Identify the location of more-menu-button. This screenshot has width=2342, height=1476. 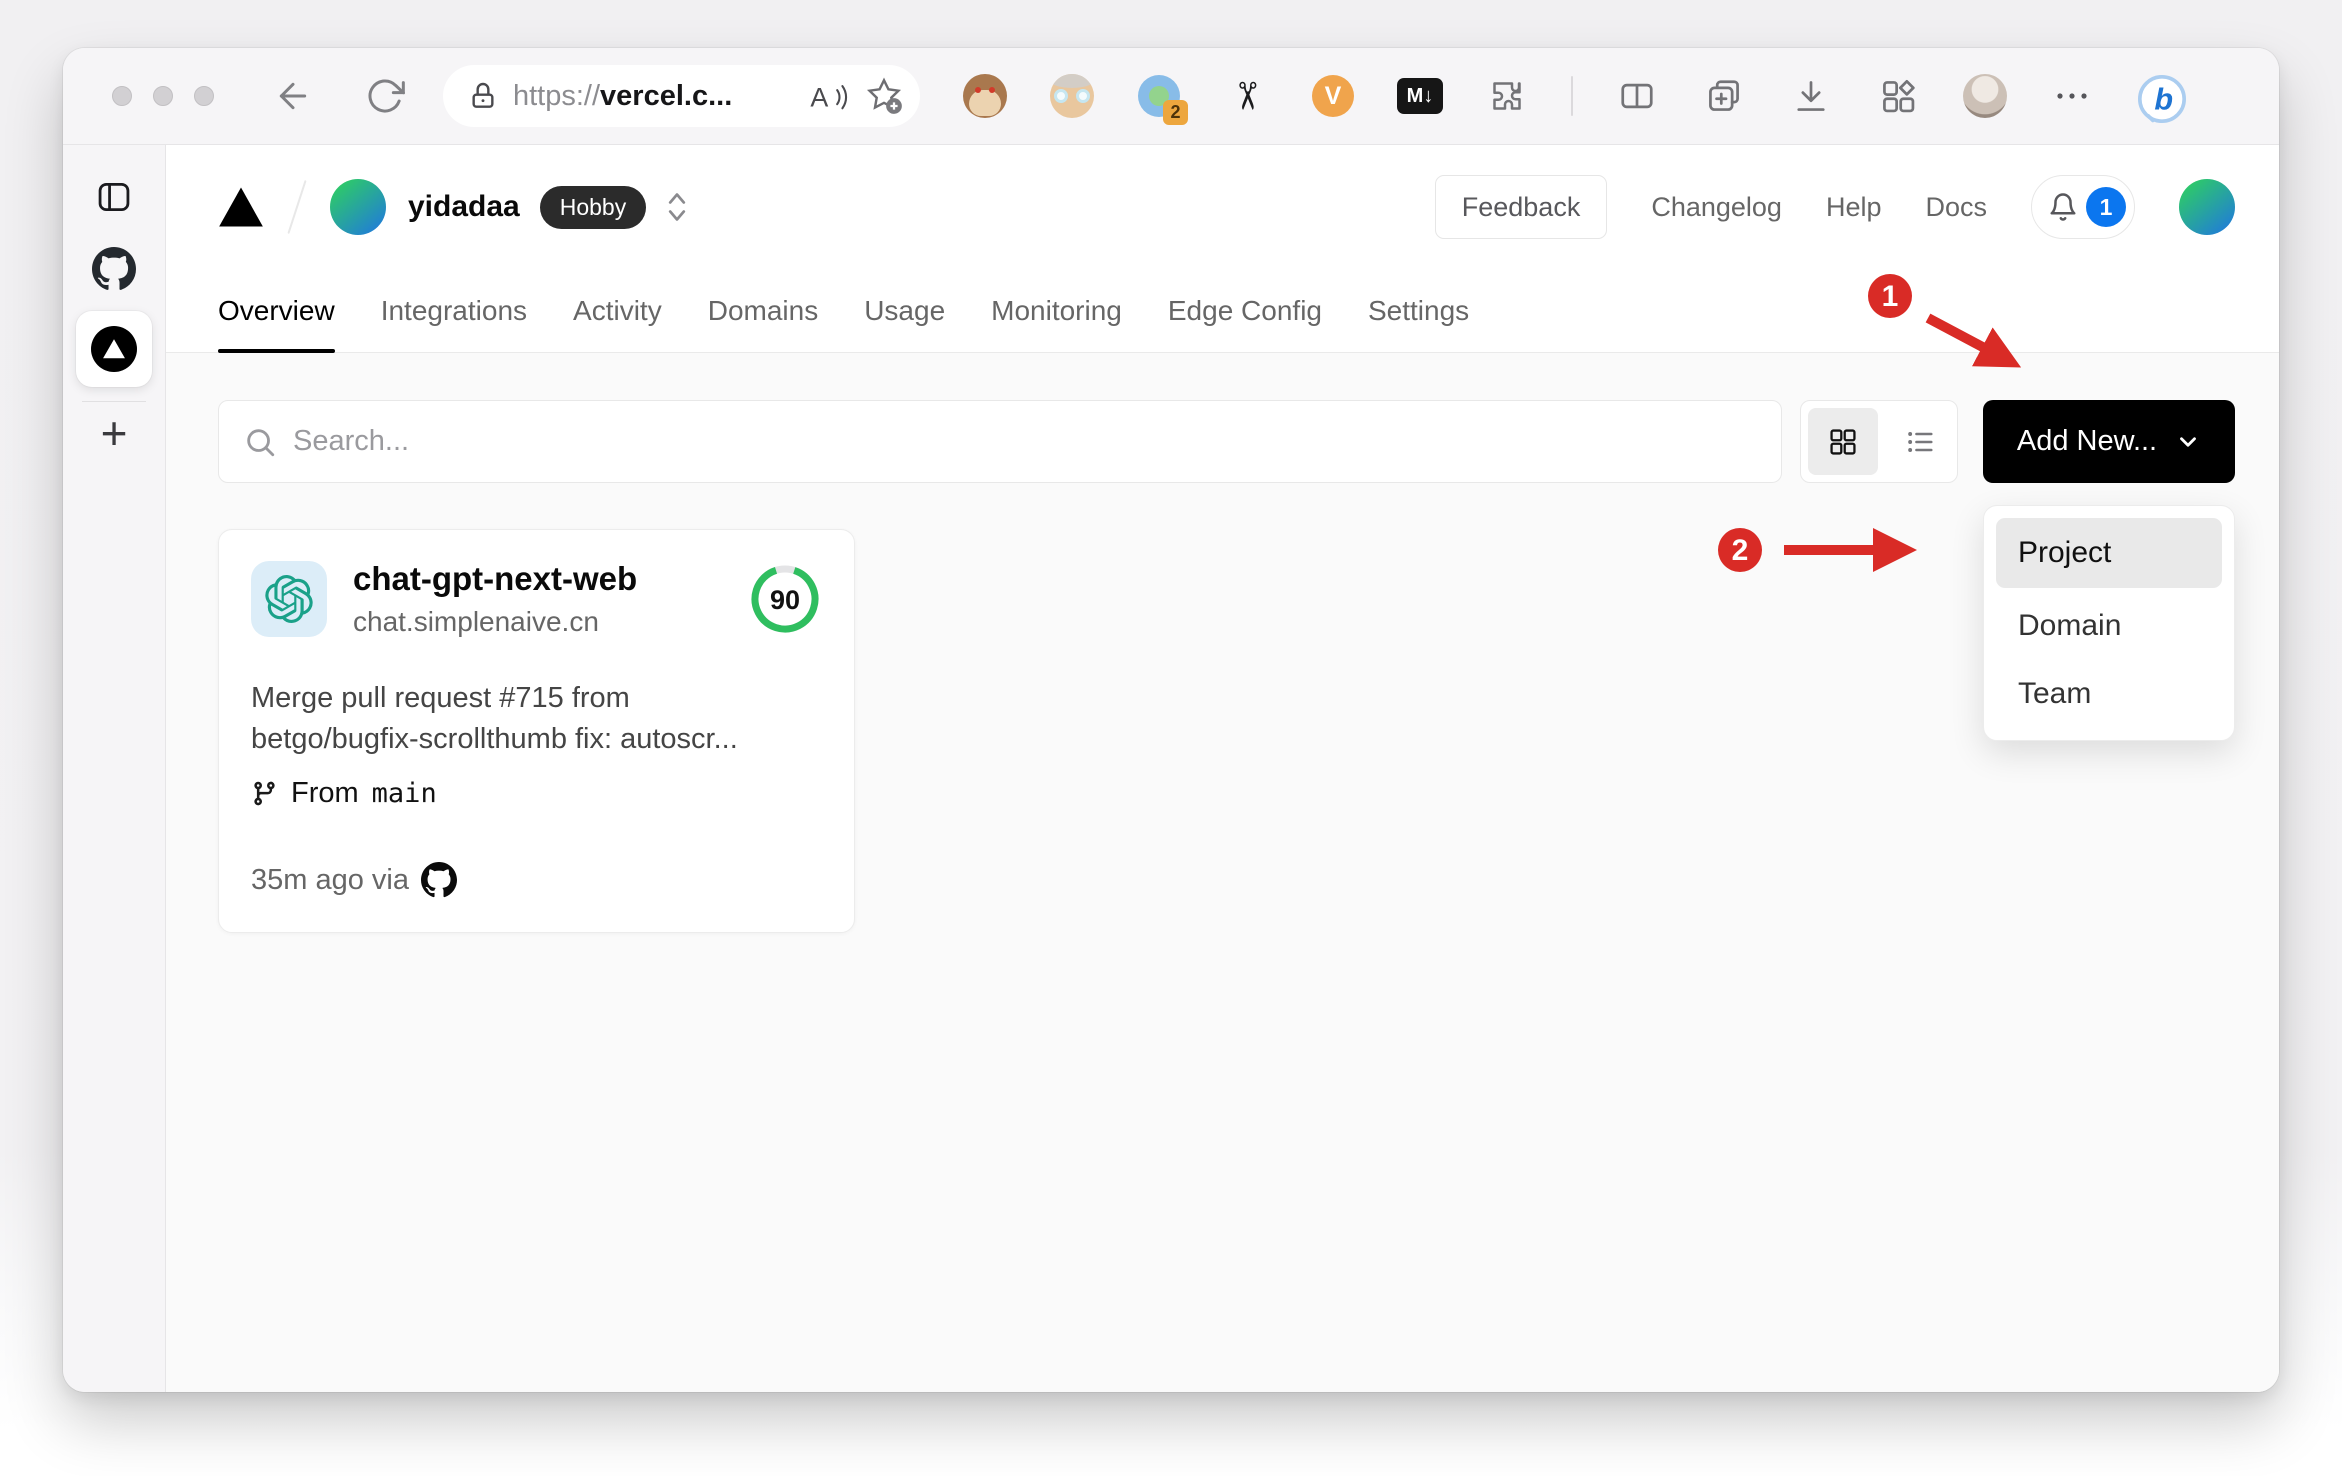
(2072, 96).